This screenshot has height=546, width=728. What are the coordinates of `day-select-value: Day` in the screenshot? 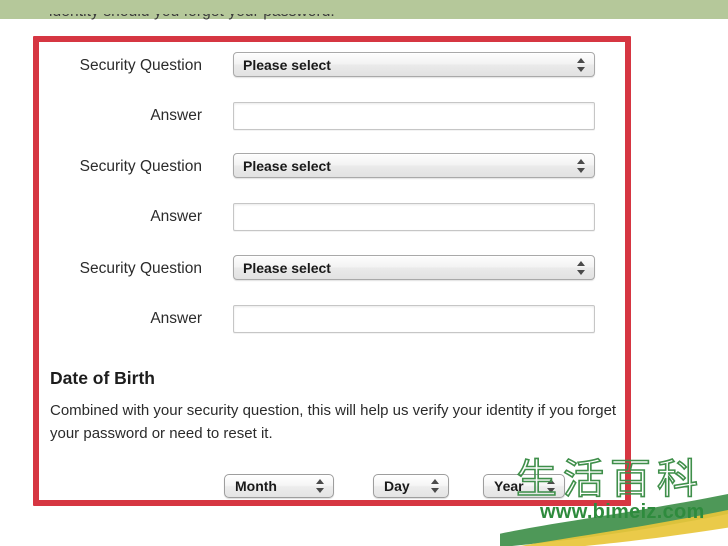 It's located at (397, 486).